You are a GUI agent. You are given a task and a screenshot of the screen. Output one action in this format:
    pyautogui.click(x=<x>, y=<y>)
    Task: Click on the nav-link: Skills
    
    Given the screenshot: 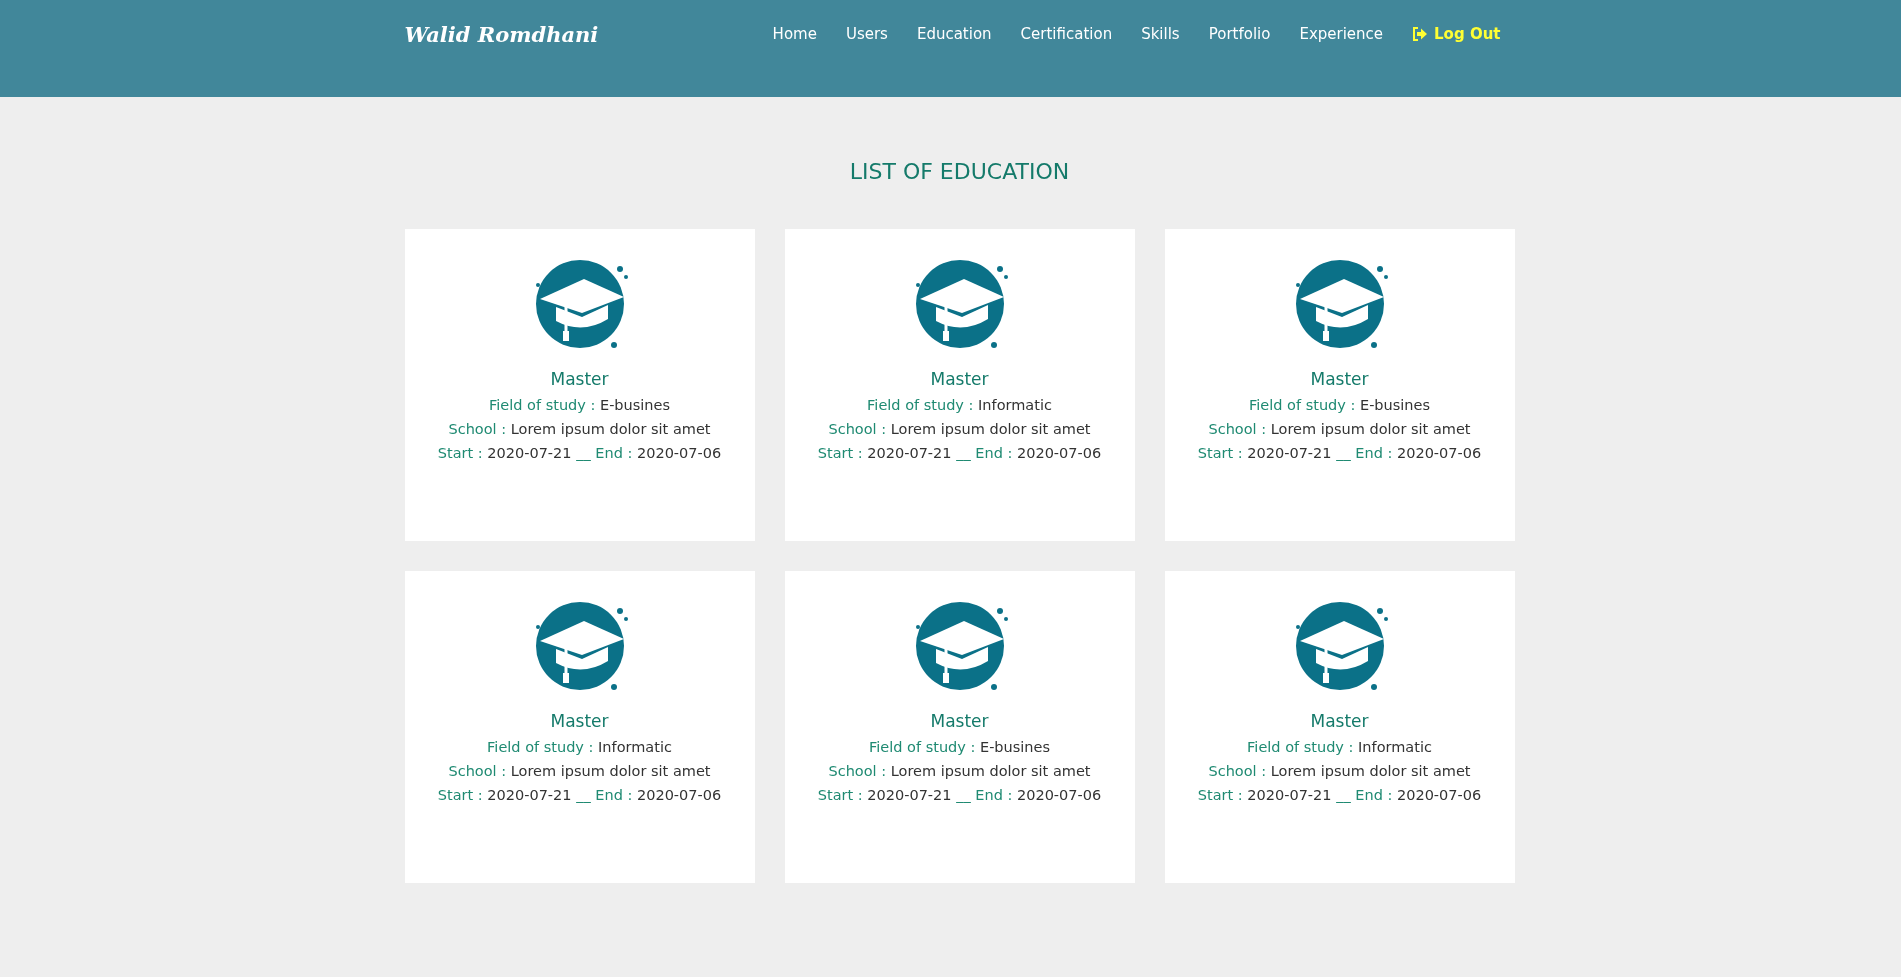 What is the action you would take?
    pyautogui.click(x=1160, y=34)
    